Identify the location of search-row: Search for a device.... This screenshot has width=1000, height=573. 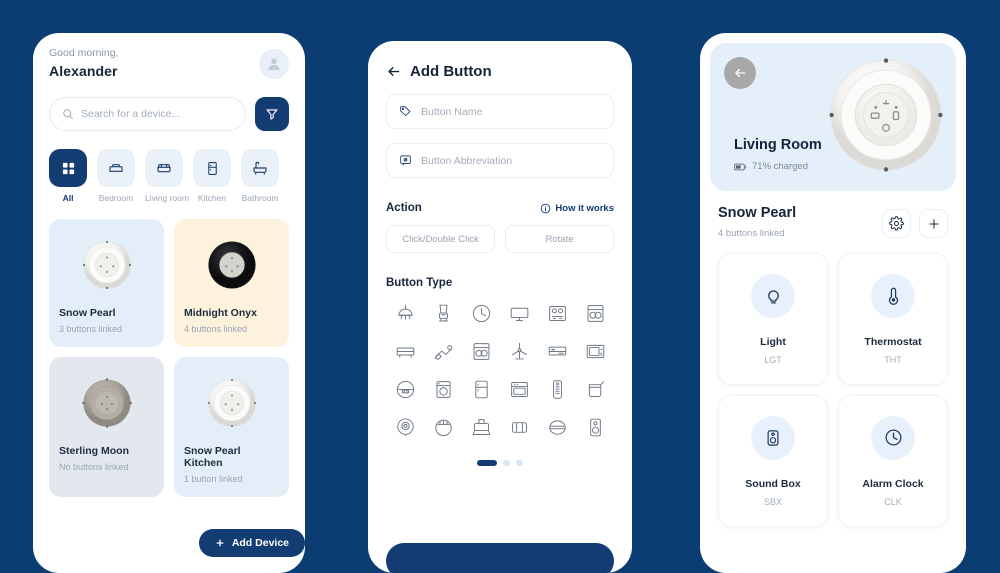
(169, 114).